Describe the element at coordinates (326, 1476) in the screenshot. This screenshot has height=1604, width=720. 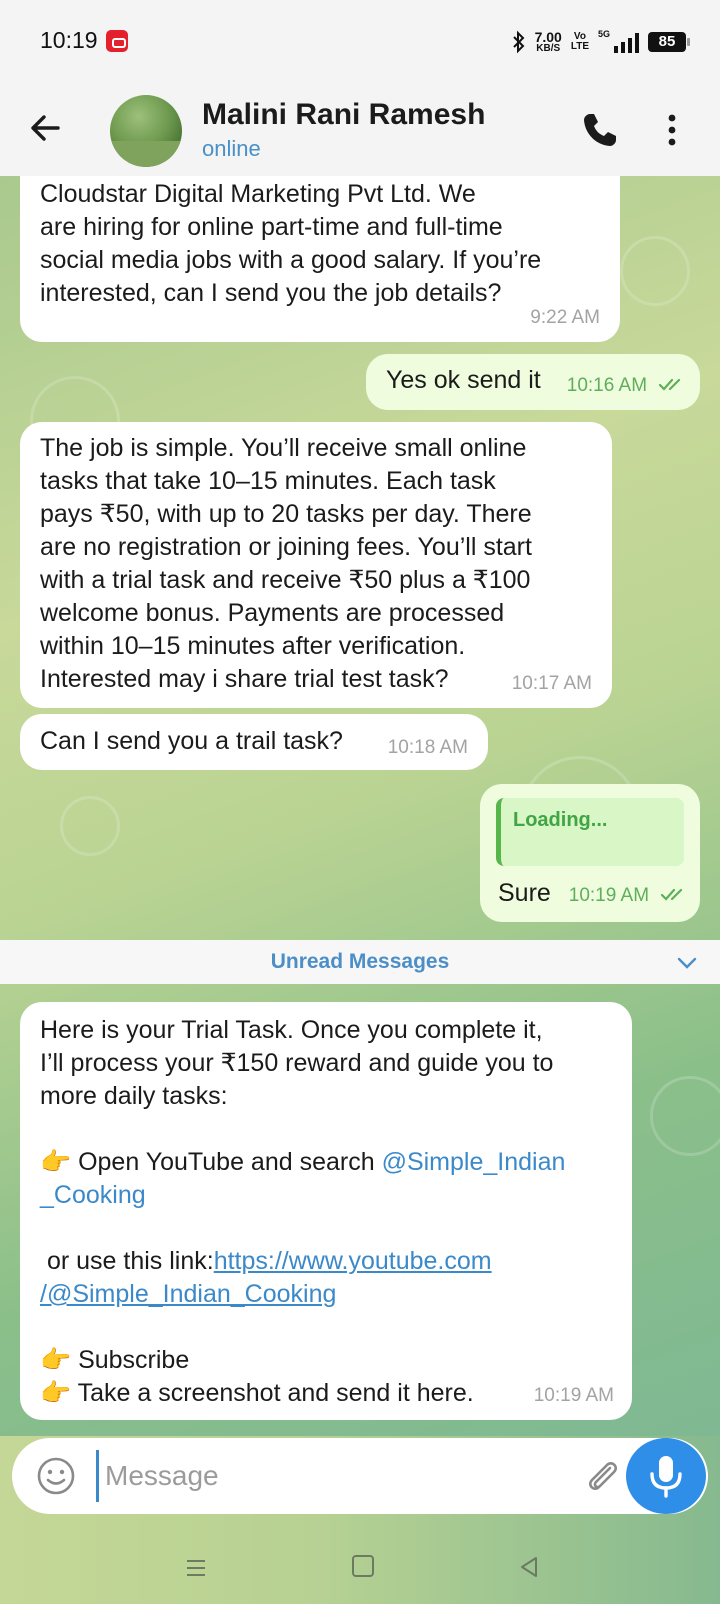
I see `message-input` at that location.